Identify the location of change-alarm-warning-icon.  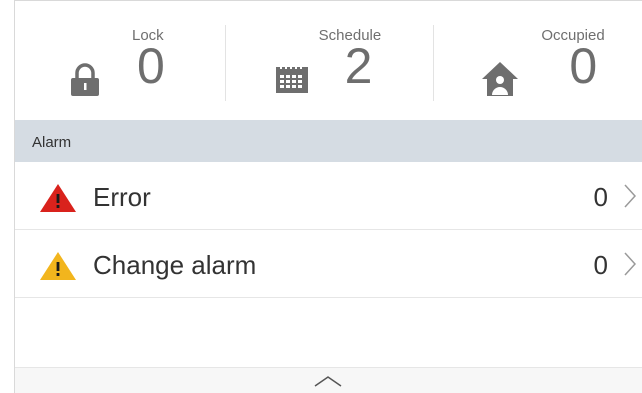
(58, 268).